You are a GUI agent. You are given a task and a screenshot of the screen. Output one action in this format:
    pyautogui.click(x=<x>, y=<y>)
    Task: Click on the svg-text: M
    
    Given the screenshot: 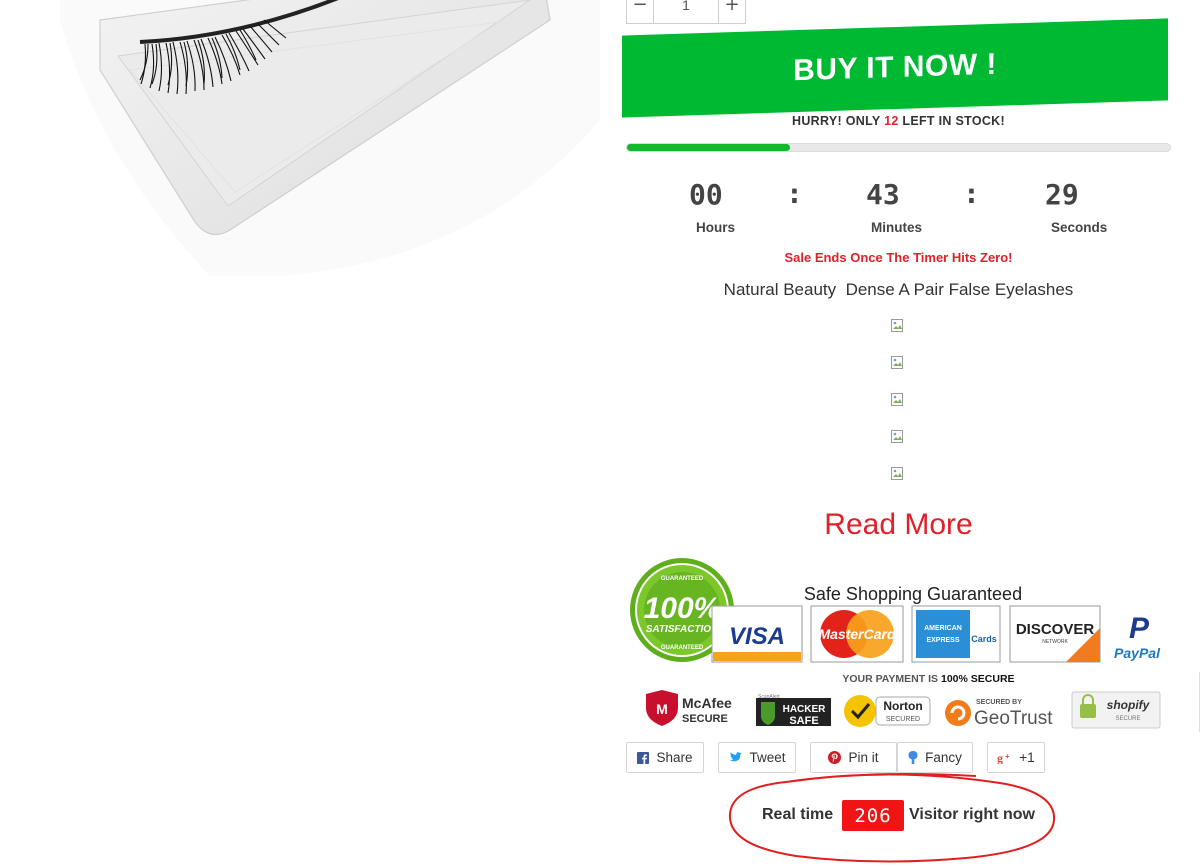 What is the action you would take?
    pyautogui.click(x=662, y=709)
    